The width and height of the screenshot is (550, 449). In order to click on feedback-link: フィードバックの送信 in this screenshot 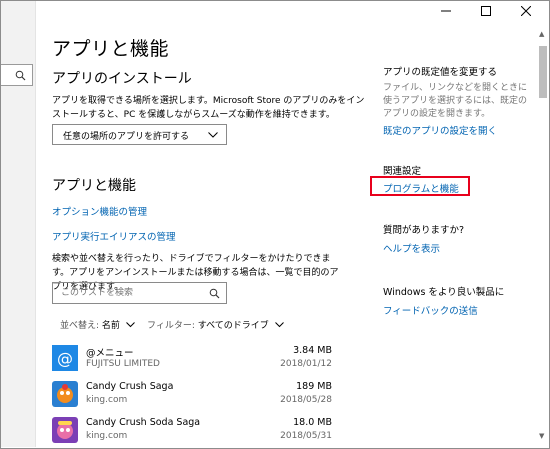, I will do `click(430, 310)`.